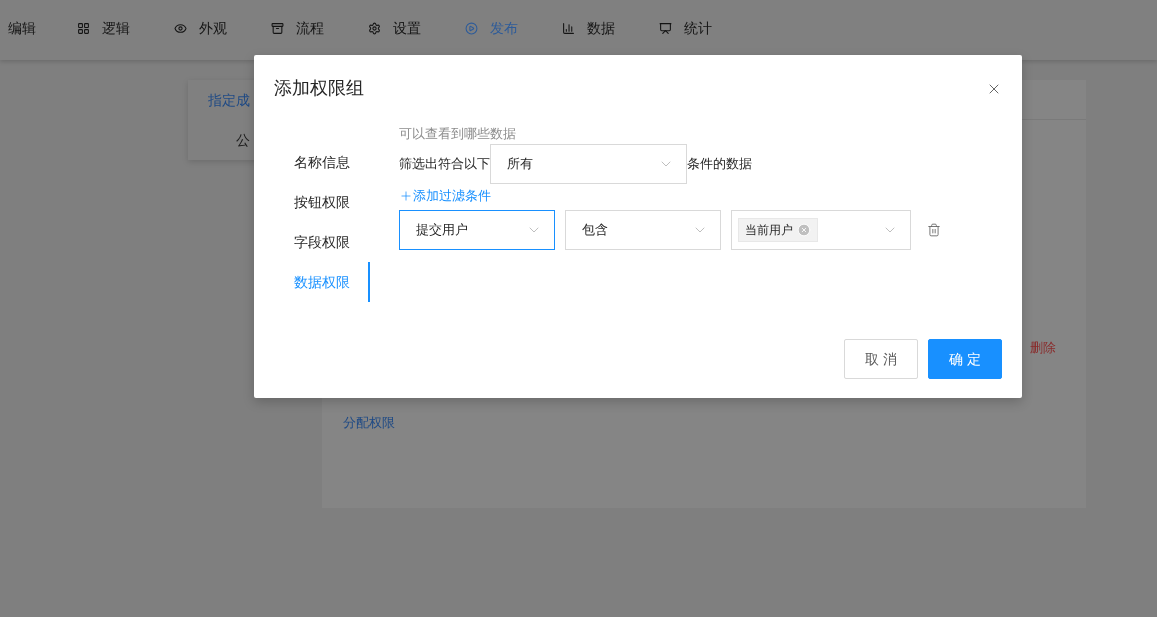 This screenshot has width=1157, height=617. I want to click on eye-icon, so click(180, 28).